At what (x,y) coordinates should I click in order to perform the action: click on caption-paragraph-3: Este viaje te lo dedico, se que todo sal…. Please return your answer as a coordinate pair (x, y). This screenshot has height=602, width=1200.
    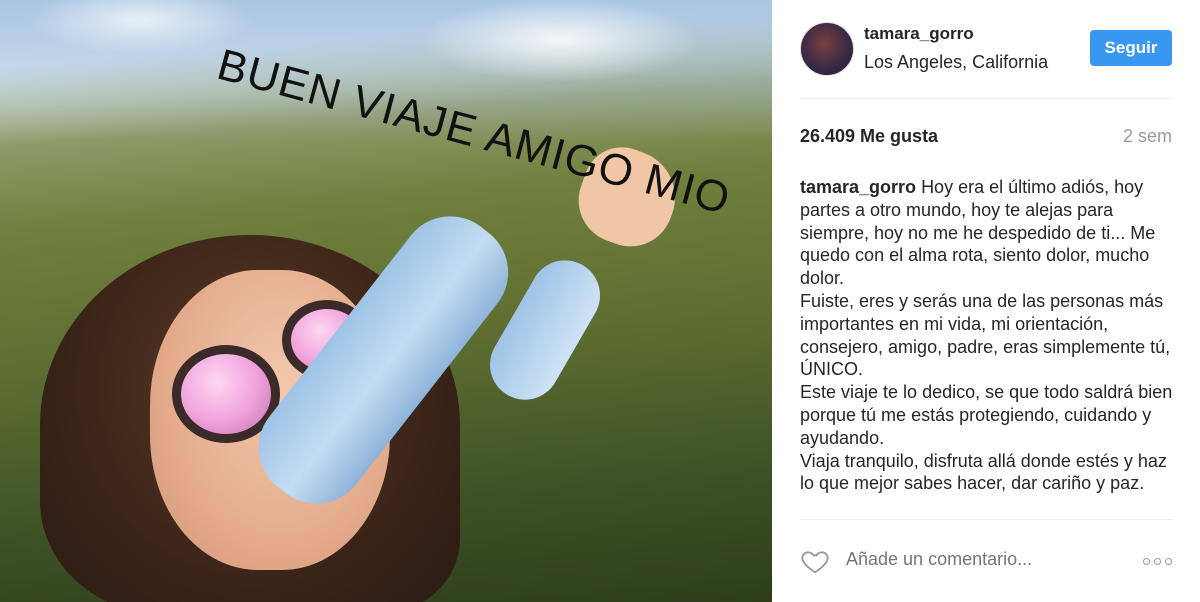
    Looking at the image, I should click on (986, 415).